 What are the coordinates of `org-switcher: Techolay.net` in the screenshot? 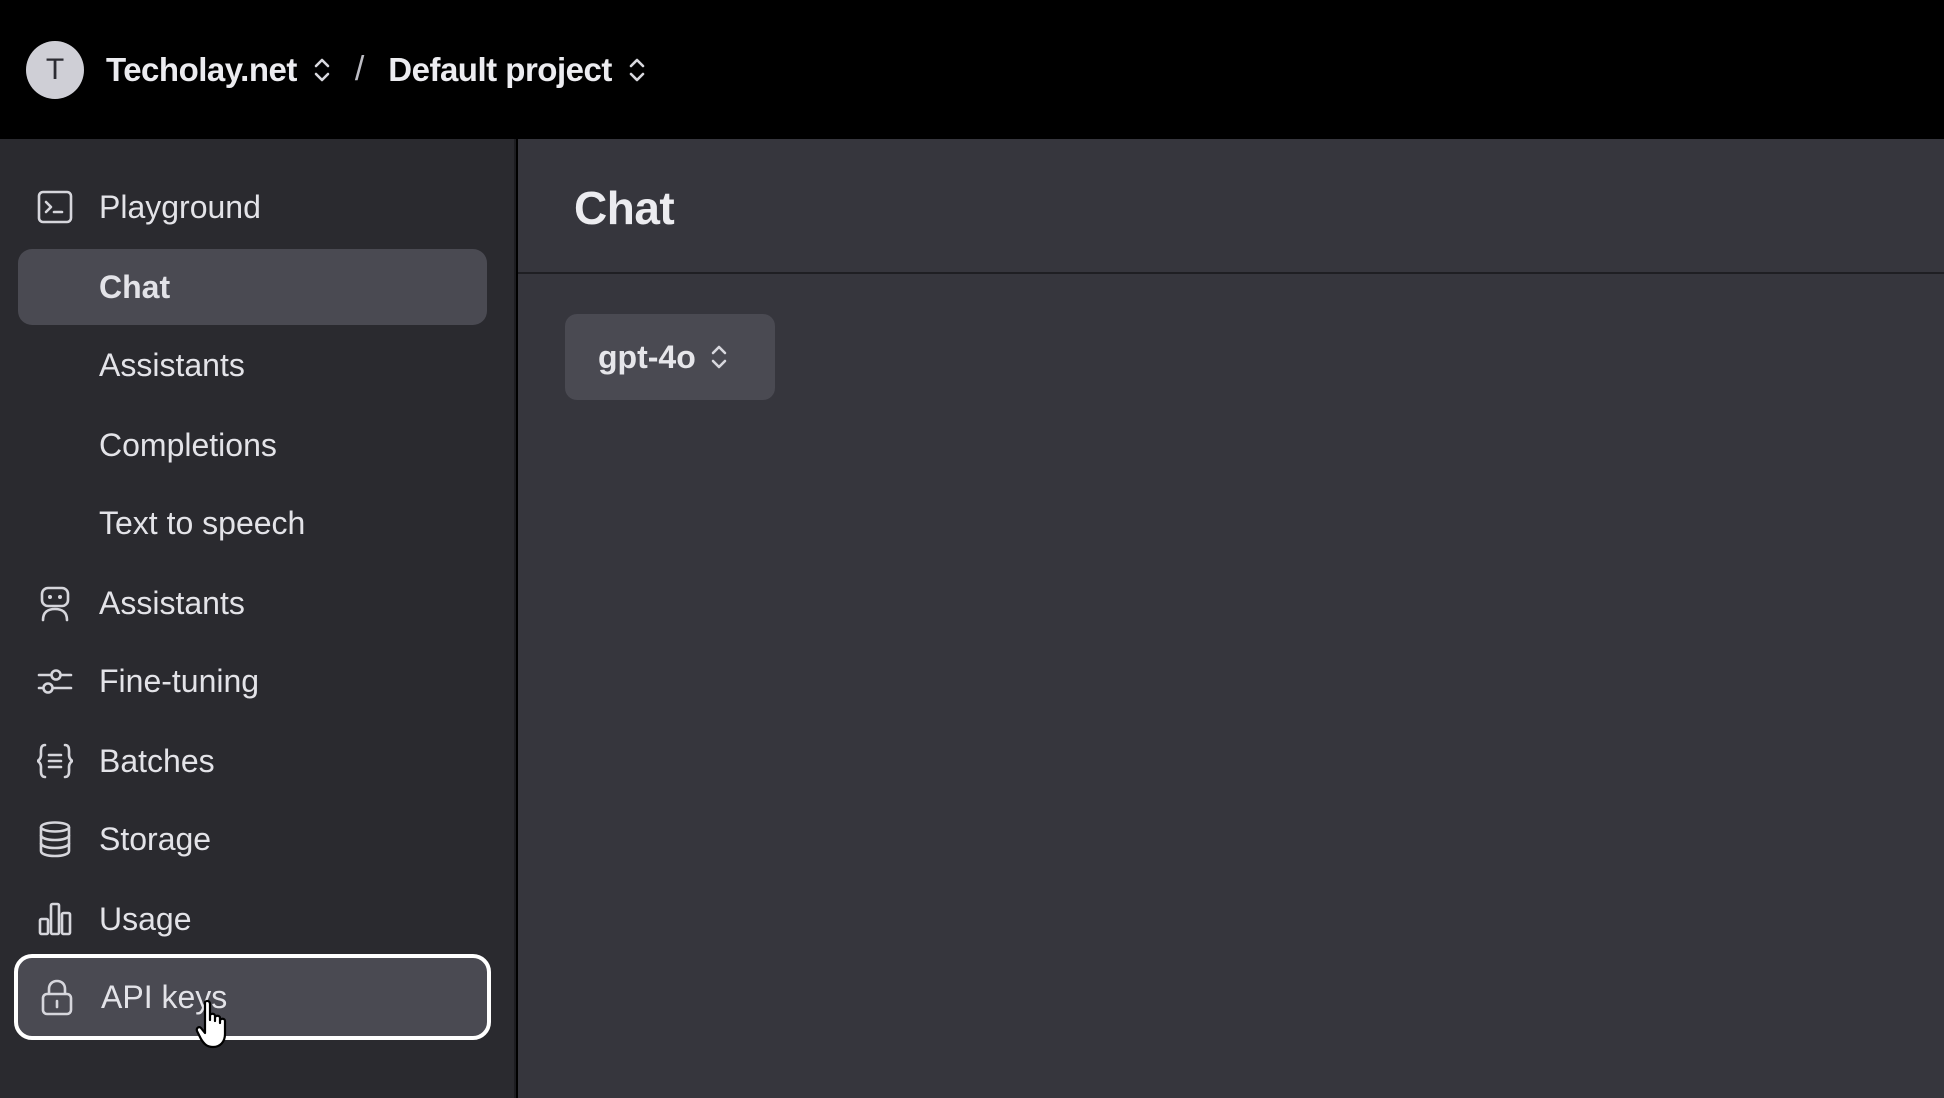 It's located at (219, 70).